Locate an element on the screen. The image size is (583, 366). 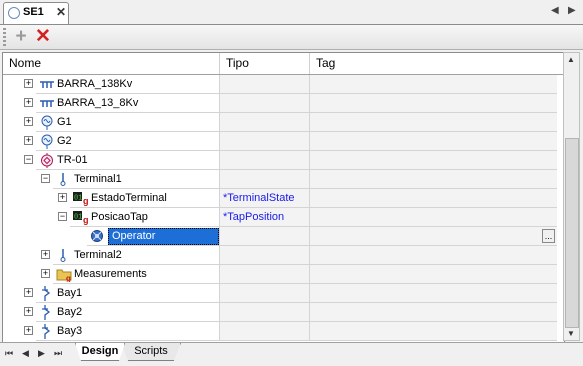
last-tab-icon: ⏭ is located at coordinates (58, 353).